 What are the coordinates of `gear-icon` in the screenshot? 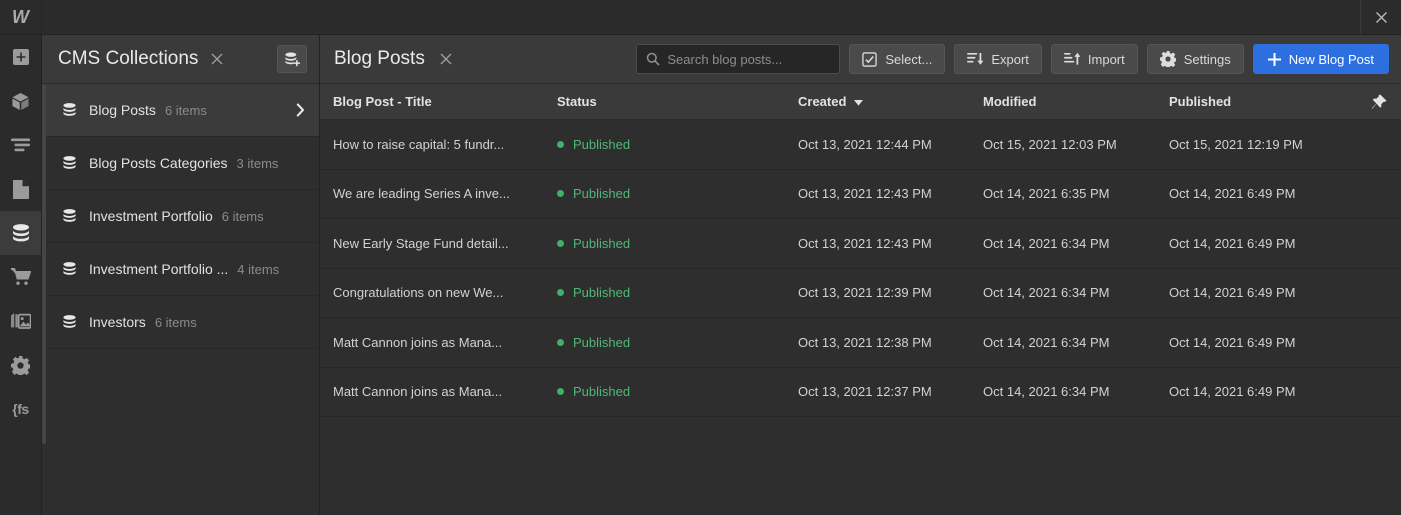 It's located at (1167, 59).